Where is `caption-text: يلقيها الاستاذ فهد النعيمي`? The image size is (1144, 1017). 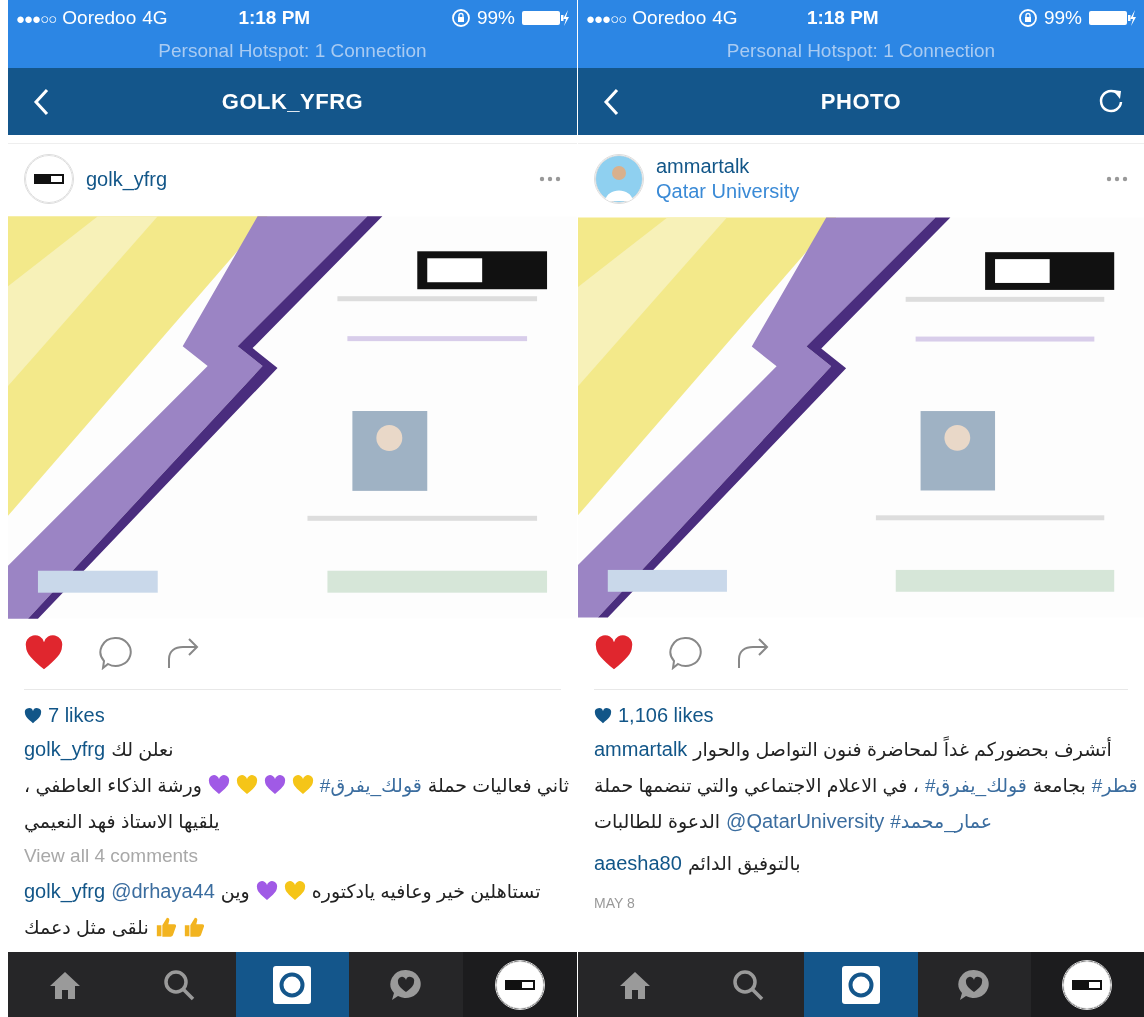 caption-text: يلقيها الاستاذ فهد النعيمي is located at coordinates (122, 821).